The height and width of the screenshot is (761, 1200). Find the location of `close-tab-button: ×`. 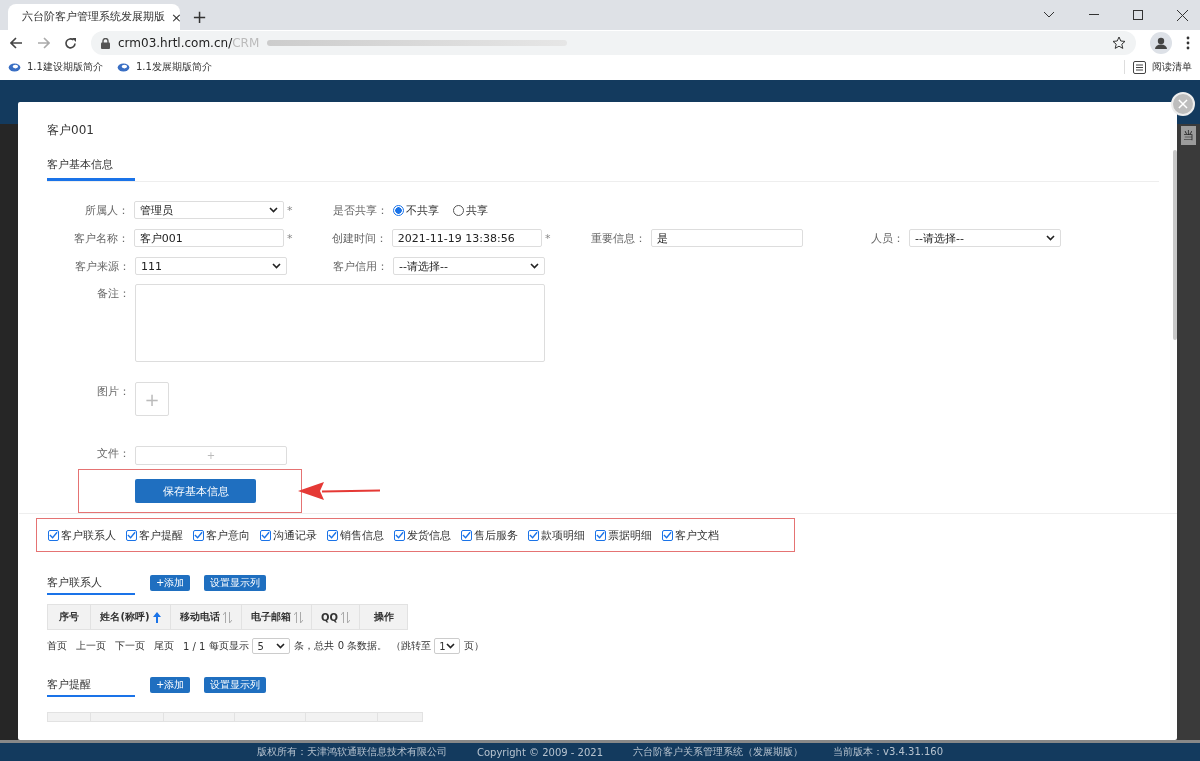

close-tab-button: × is located at coordinates (176, 17).